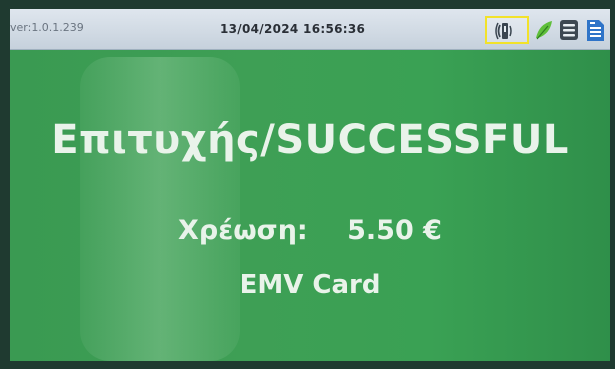  What do you see at coordinates (310, 230) in the screenshot?
I see `charge-row: Χρέωση: 5.50 €` at bounding box center [310, 230].